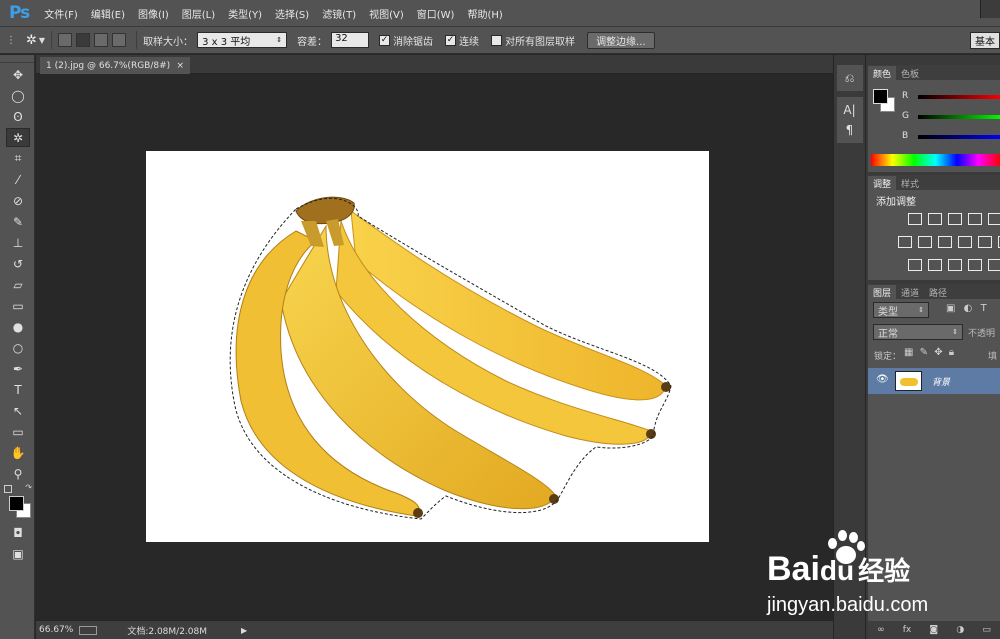 This screenshot has height=639, width=1000. Describe the element at coordinates (180, 66) in the screenshot. I see `close-icon: ×` at that location.